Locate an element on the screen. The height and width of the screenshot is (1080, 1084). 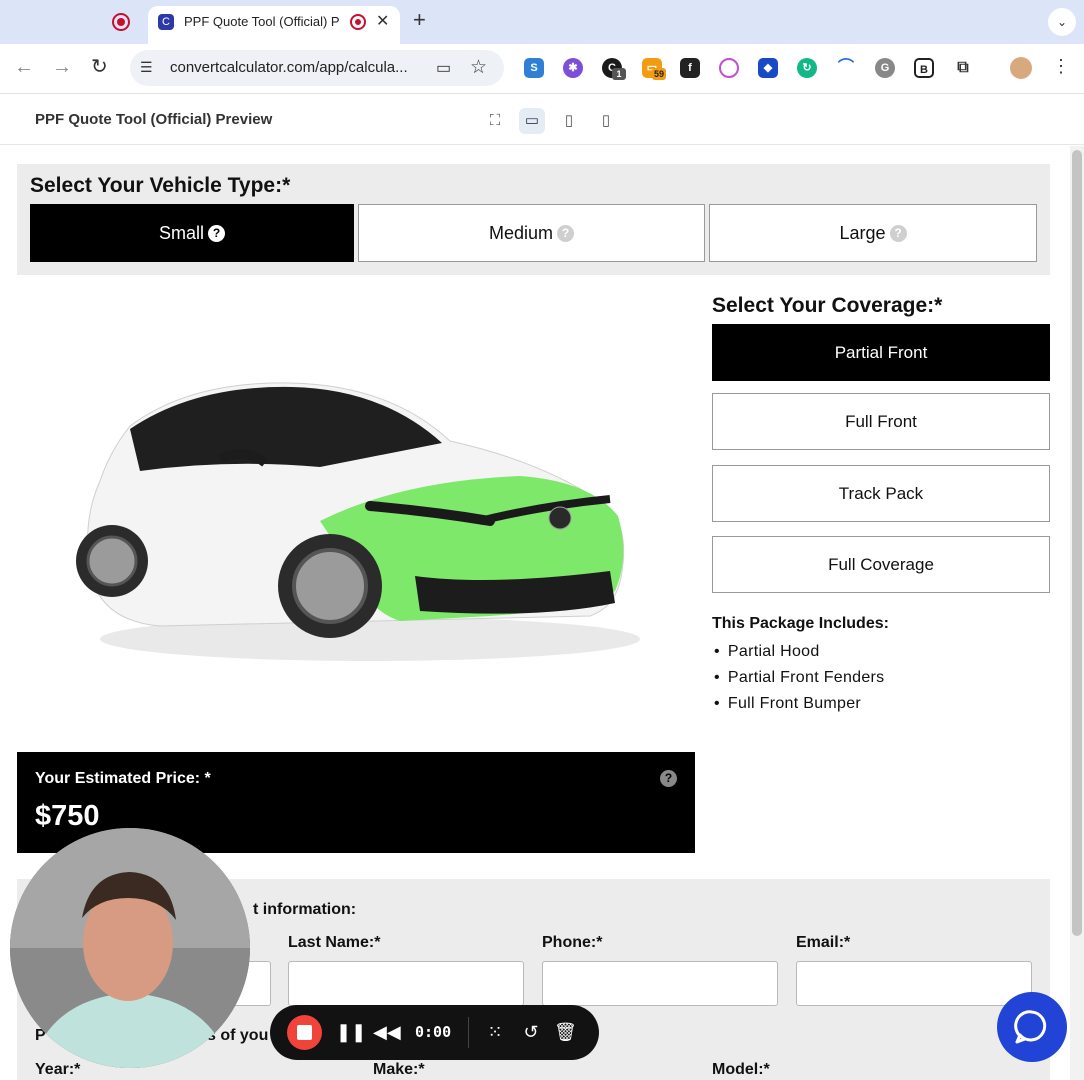
contact-section-title: t information: is located at coordinates (305, 909).